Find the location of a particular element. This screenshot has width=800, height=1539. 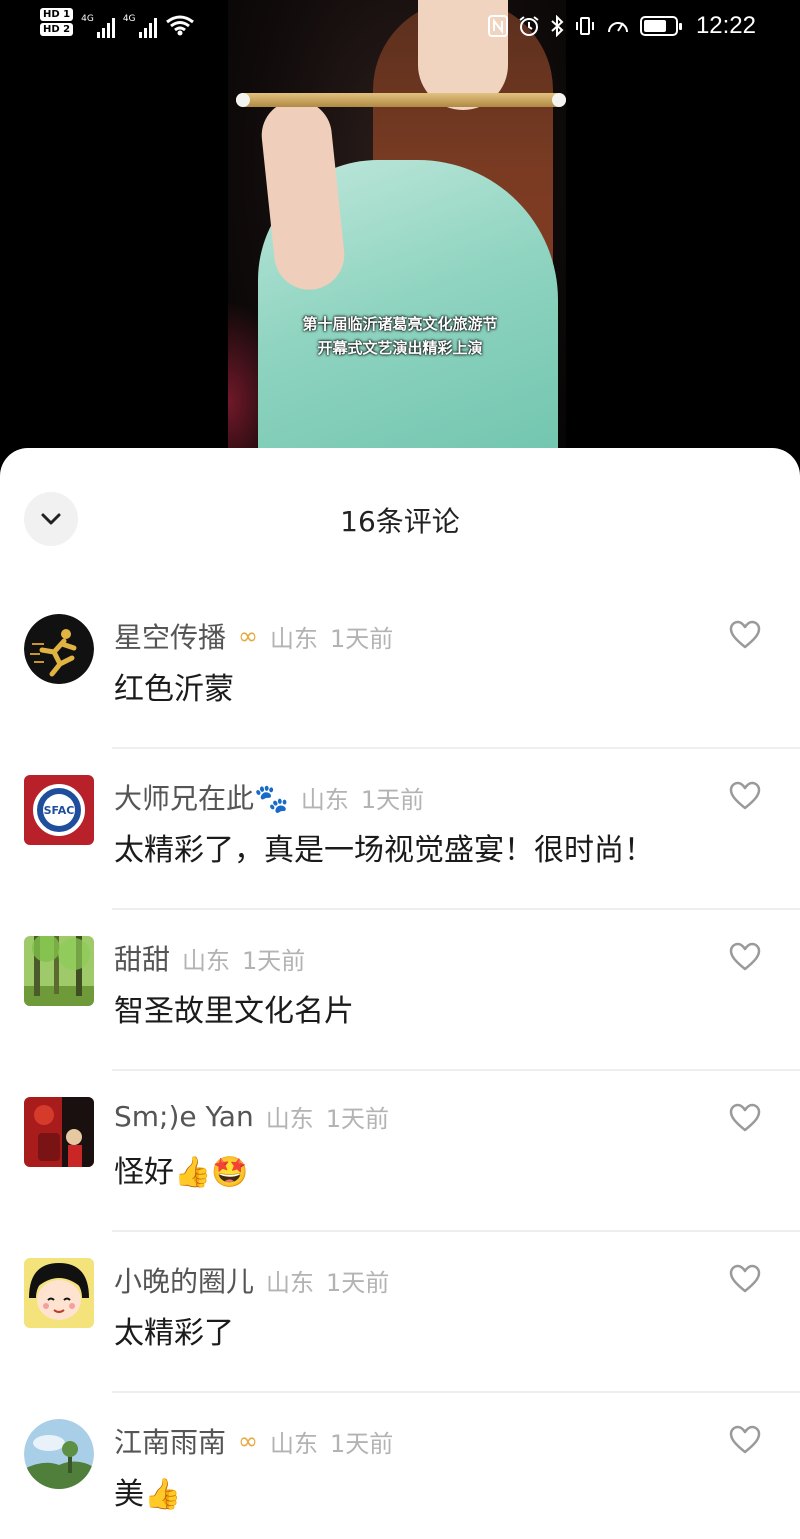

comment-text: 红色沂蒙 is located at coordinates (174, 689).